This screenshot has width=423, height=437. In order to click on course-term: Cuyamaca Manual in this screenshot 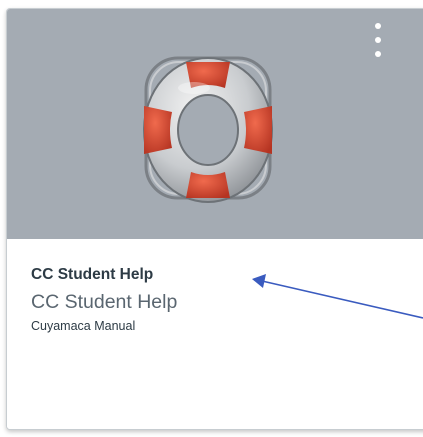, I will do `click(83, 326)`.